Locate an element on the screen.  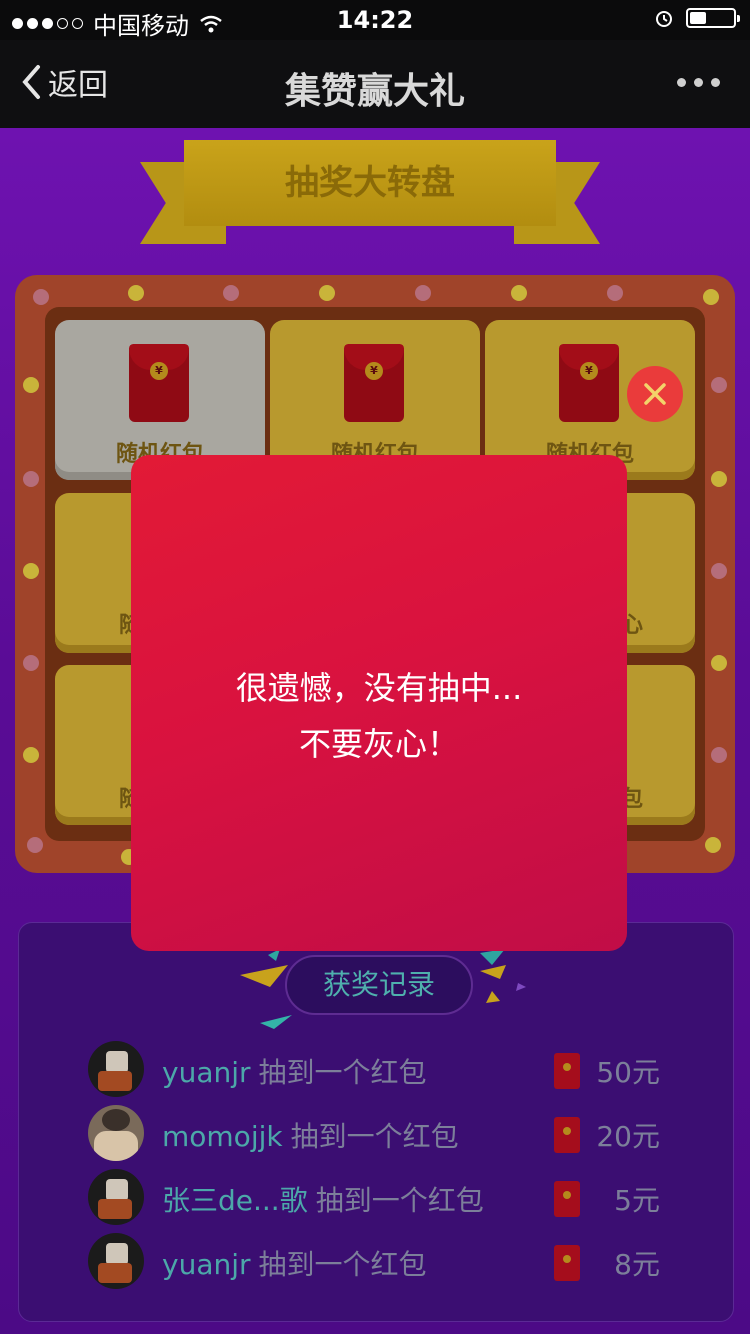
record-amount: 8元 is located at coordinates (637, 1264).